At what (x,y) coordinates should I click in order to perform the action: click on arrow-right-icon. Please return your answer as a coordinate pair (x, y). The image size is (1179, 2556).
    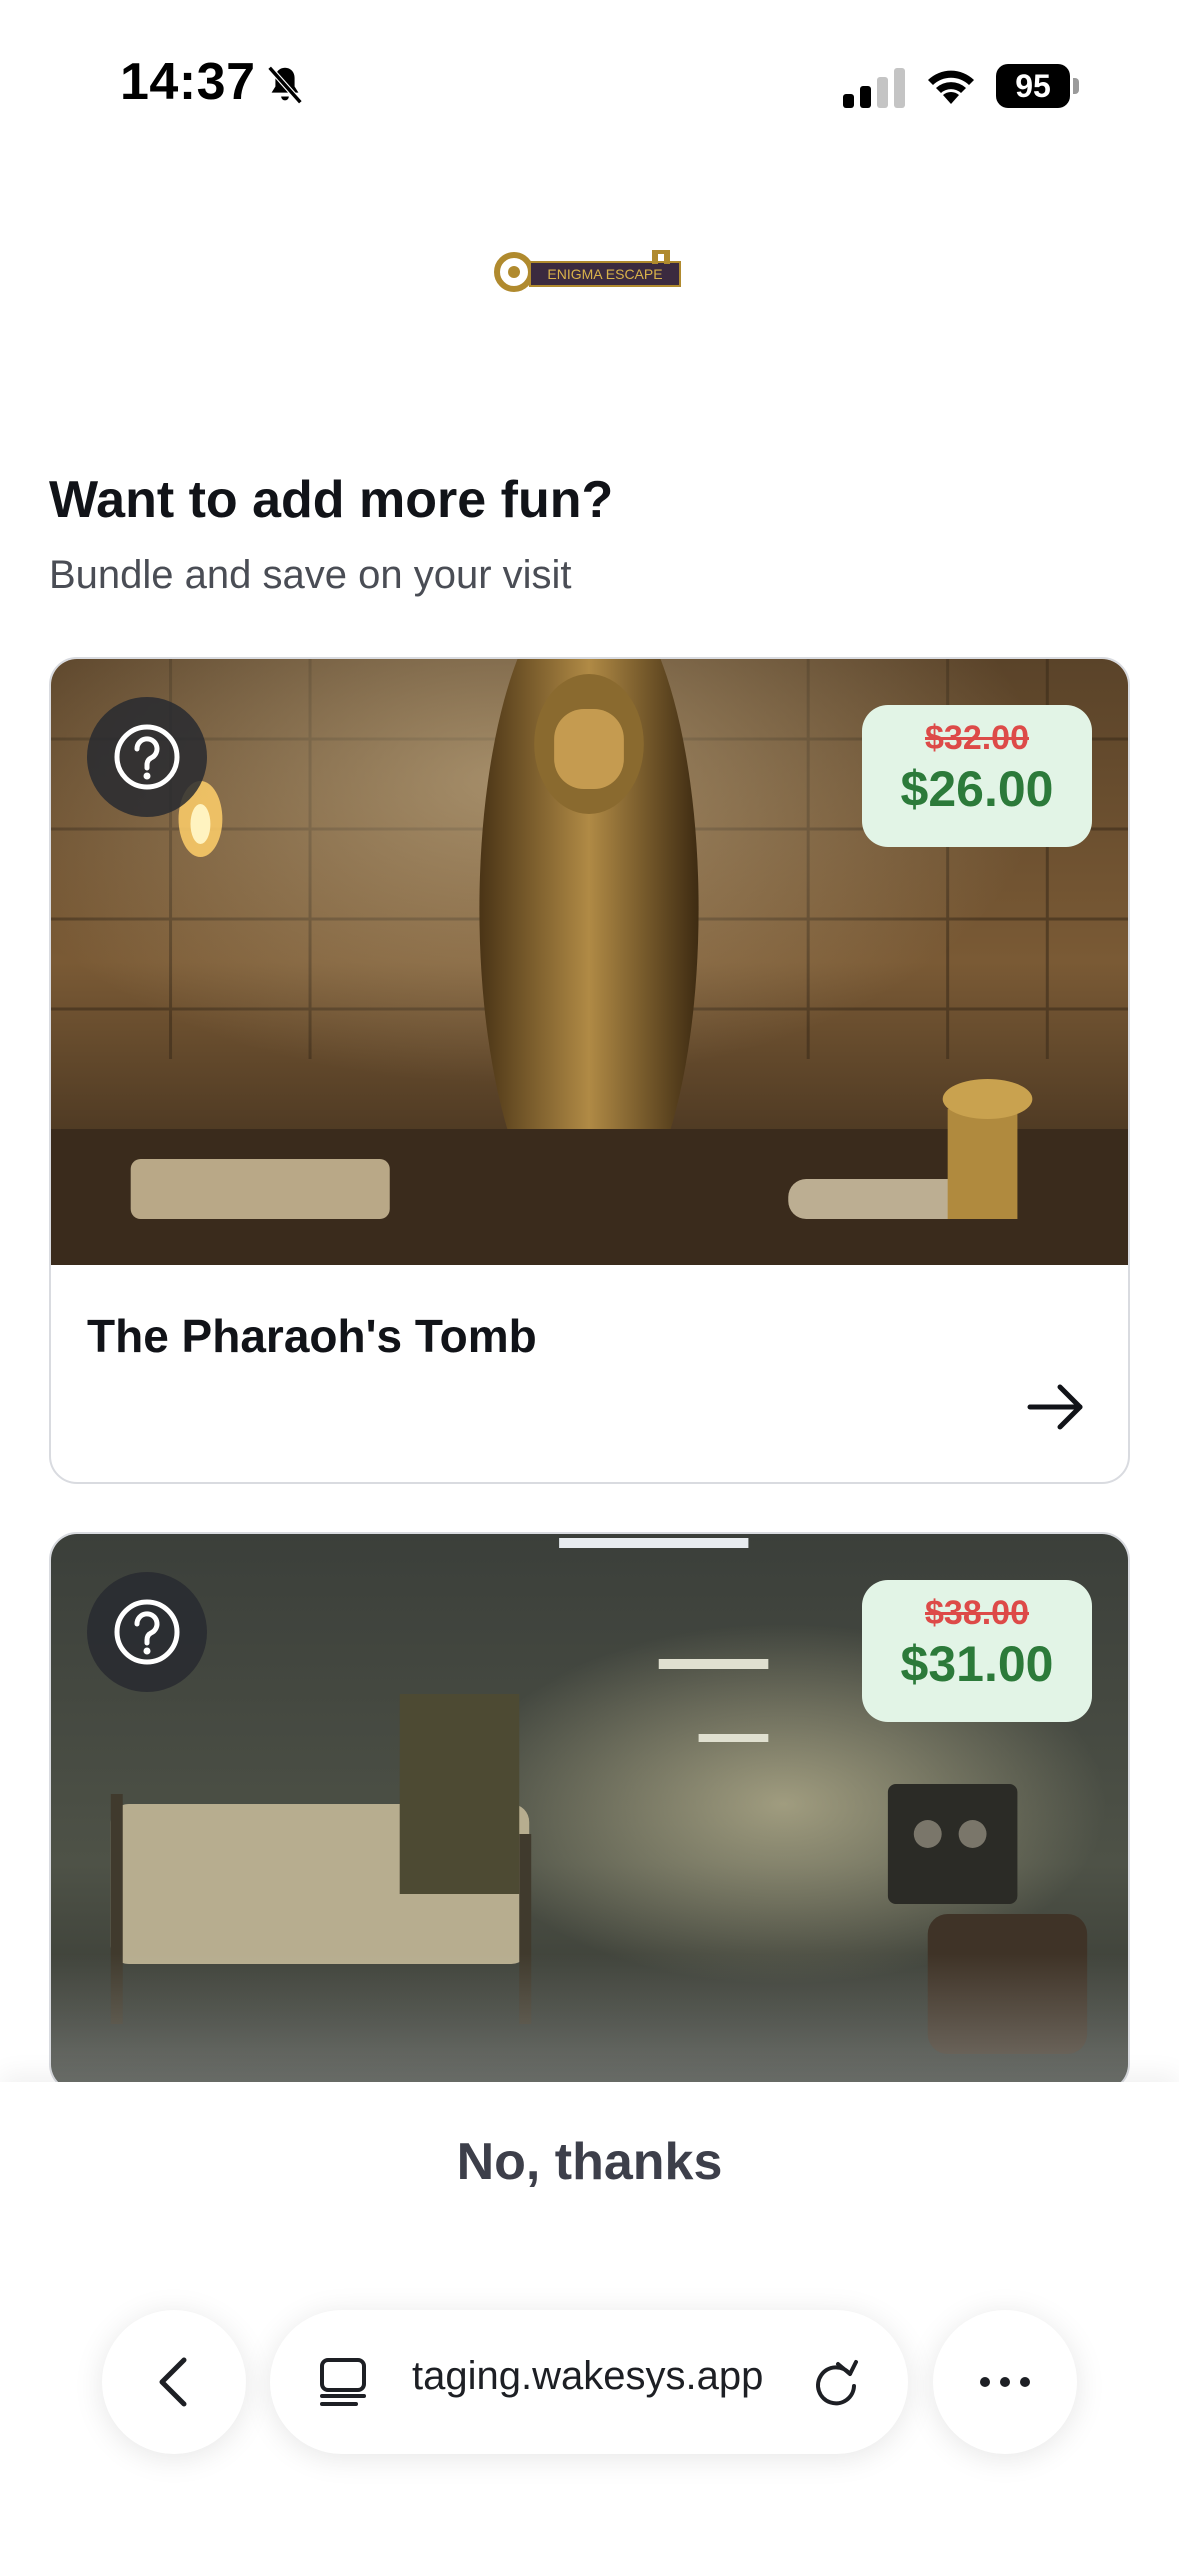
    Looking at the image, I should click on (1056, 1407).